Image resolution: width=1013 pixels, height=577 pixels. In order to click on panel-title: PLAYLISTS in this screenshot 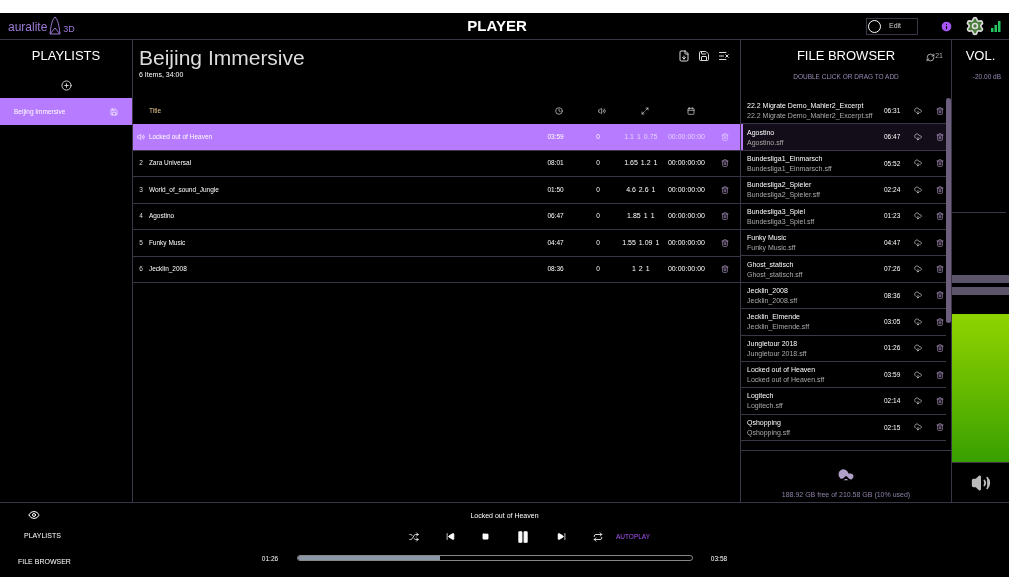, I will do `click(66, 56)`.